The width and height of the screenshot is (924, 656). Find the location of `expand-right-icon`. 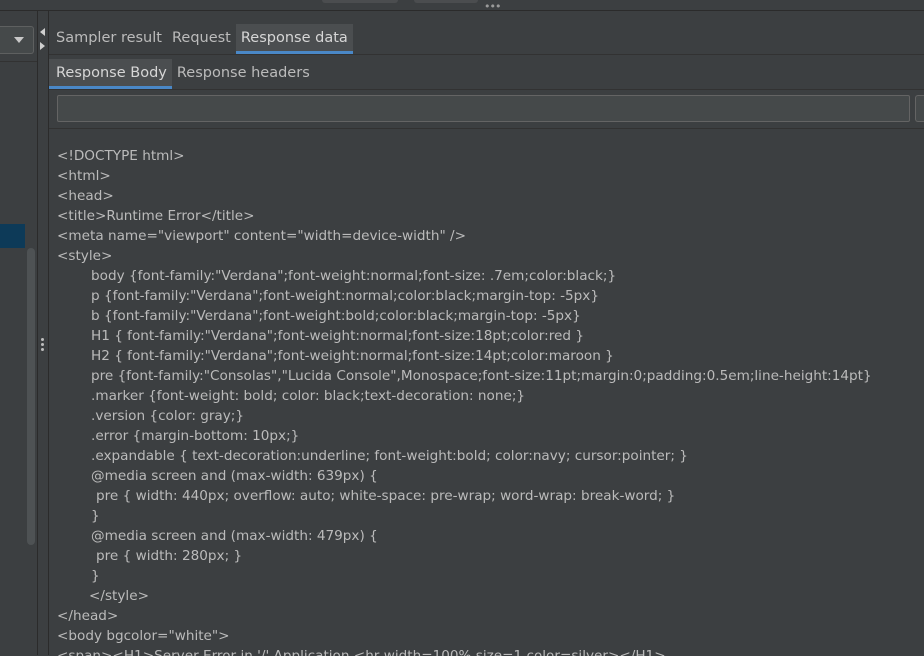

expand-right-icon is located at coordinates (42, 46).